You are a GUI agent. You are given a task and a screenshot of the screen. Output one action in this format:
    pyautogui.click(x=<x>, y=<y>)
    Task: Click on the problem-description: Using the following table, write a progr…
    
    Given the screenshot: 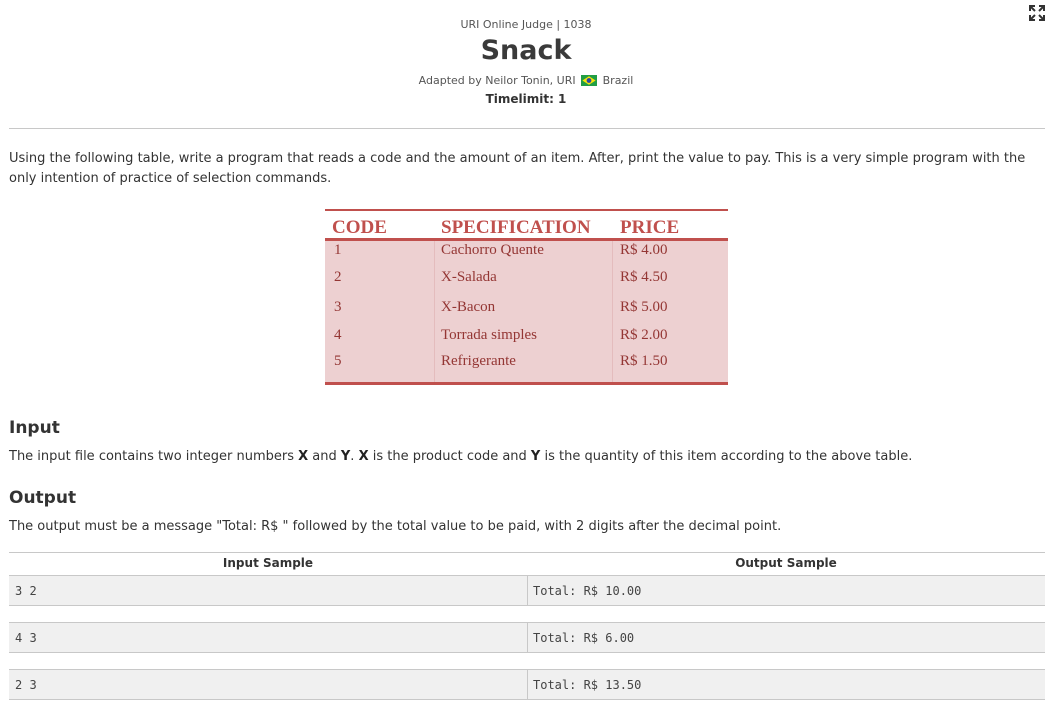 What is the action you would take?
    pyautogui.click(x=517, y=168)
    